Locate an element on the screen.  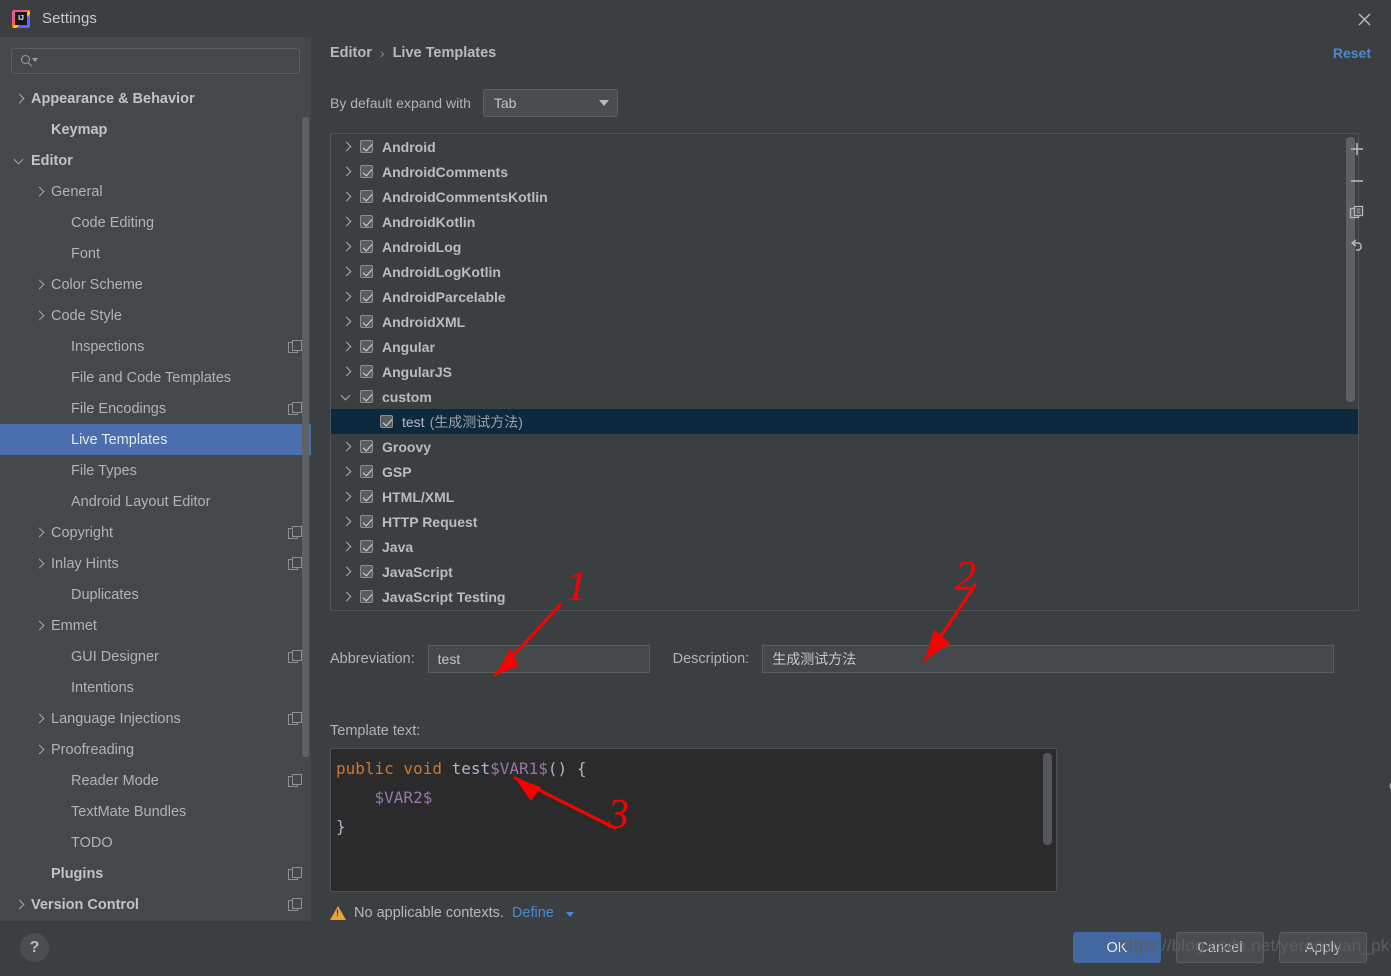
sidebar-item-textmate-bundles: TextMate Bundles is located at coordinates (155, 811).